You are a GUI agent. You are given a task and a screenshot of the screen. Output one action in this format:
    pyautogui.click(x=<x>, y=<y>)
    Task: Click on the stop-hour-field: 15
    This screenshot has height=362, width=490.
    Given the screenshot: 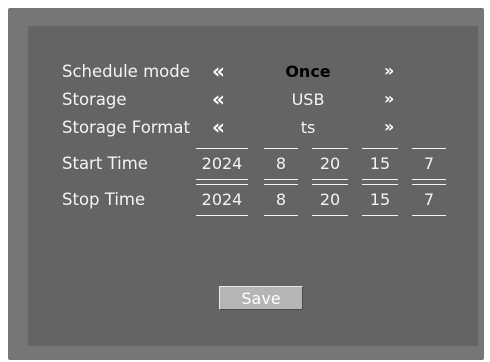 What is the action you would take?
    pyautogui.click(x=380, y=200)
    